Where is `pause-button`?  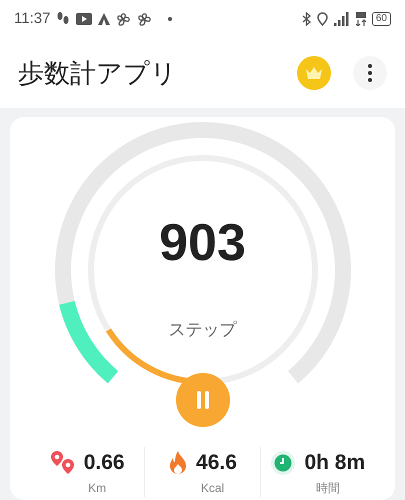 pause-button is located at coordinates (203, 400).